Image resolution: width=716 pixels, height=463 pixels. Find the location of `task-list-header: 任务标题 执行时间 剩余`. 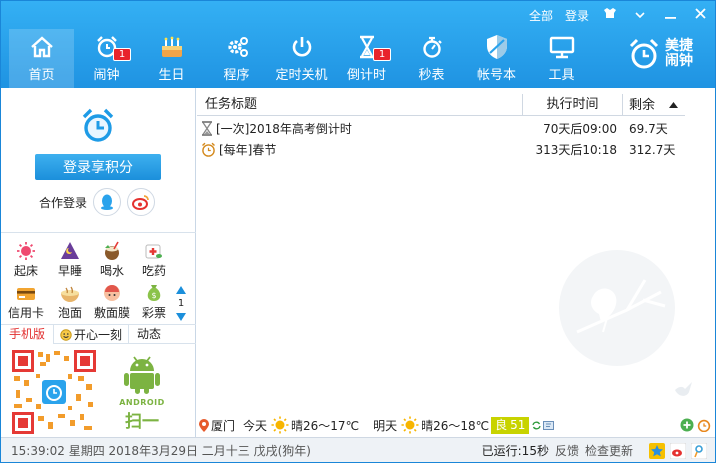

task-list-header: 任务标题 执行时间 剩余 is located at coordinates (441, 105).